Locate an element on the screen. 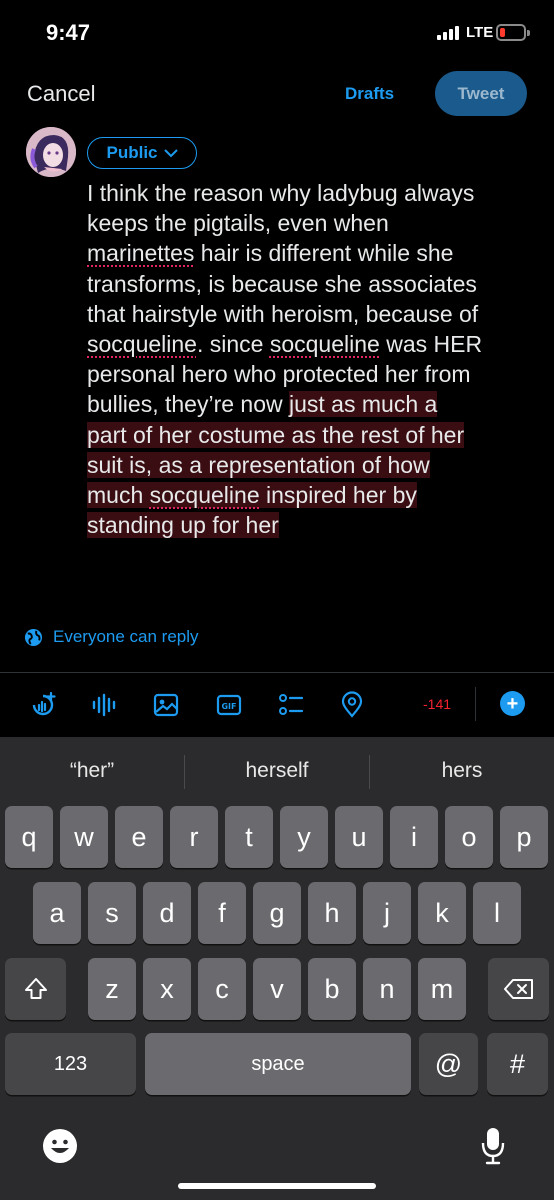 The image size is (554, 1200). status-time: 9:47 is located at coordinates (68, 32).